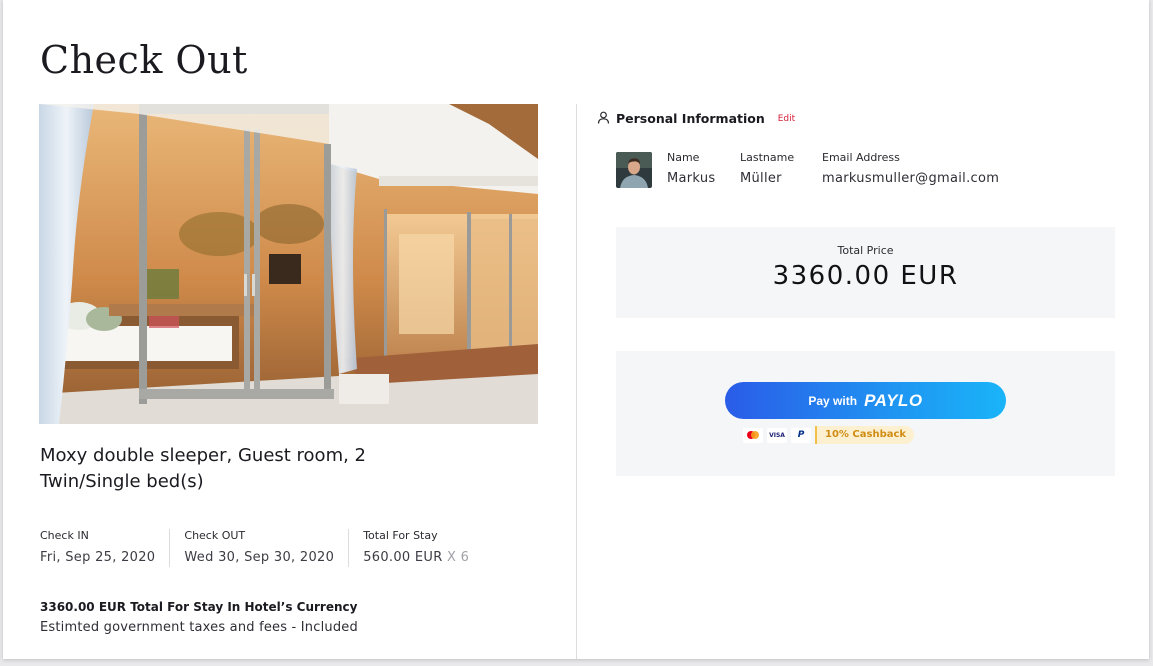  I want to click on name-label: Name, so click(683, 157).